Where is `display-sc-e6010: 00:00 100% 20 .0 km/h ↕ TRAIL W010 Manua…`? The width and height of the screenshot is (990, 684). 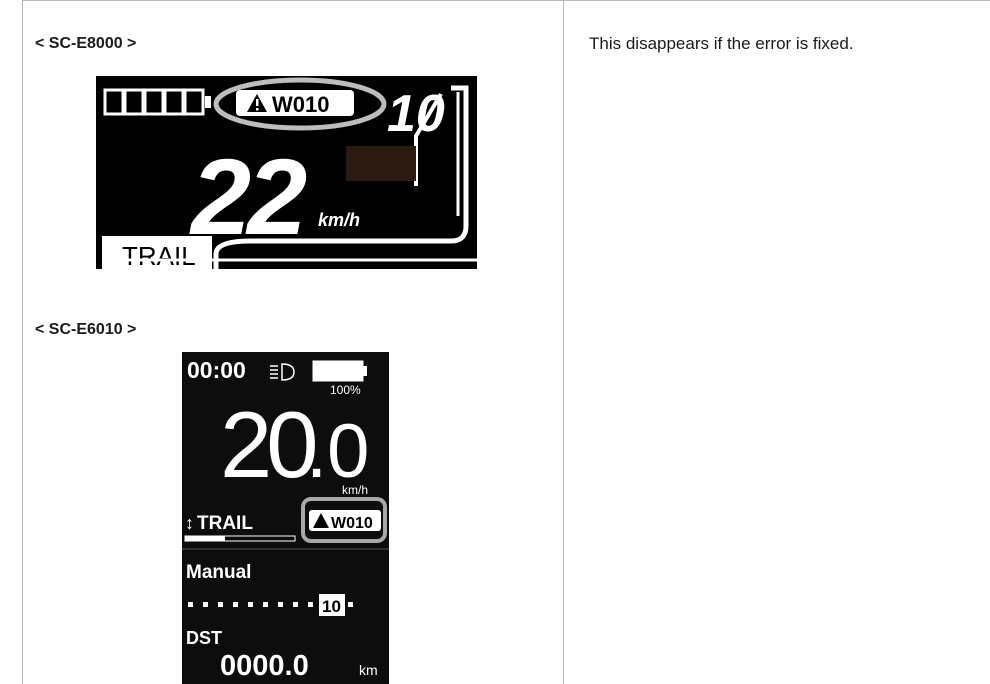 display-sc-e6010: 00:00 100% 20 .0 km/h ↕ TRAIL W010 Manua… is located at coordinates (285, 518).